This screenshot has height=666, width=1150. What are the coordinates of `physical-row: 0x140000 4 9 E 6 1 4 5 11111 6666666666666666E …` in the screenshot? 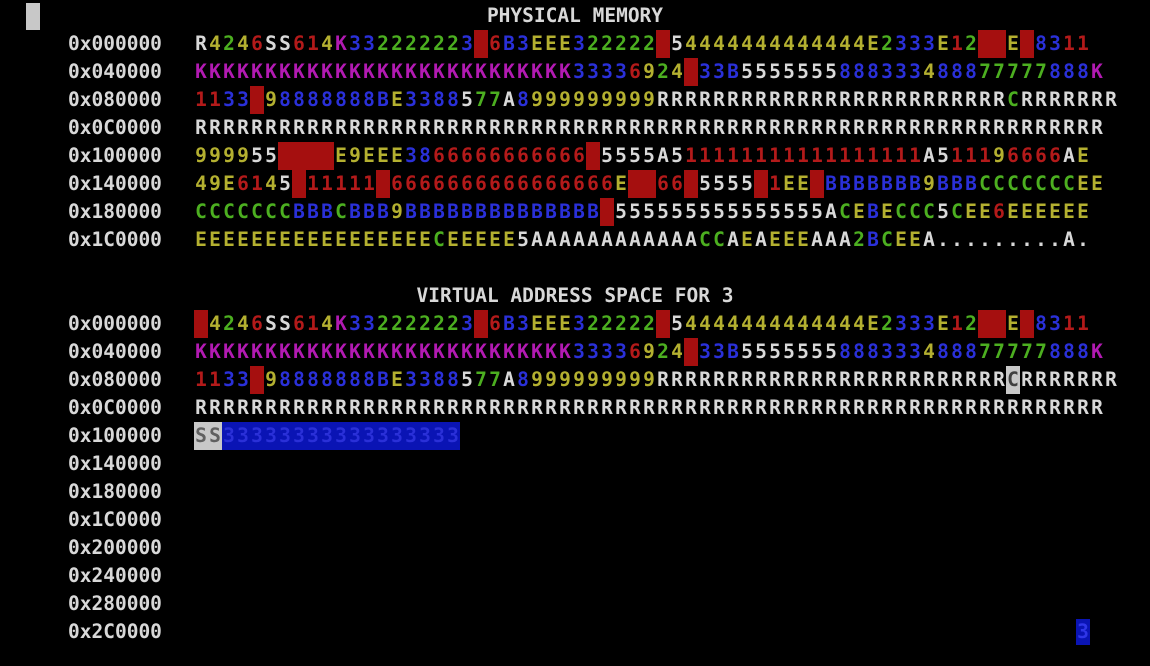 It's located at (586, 184).